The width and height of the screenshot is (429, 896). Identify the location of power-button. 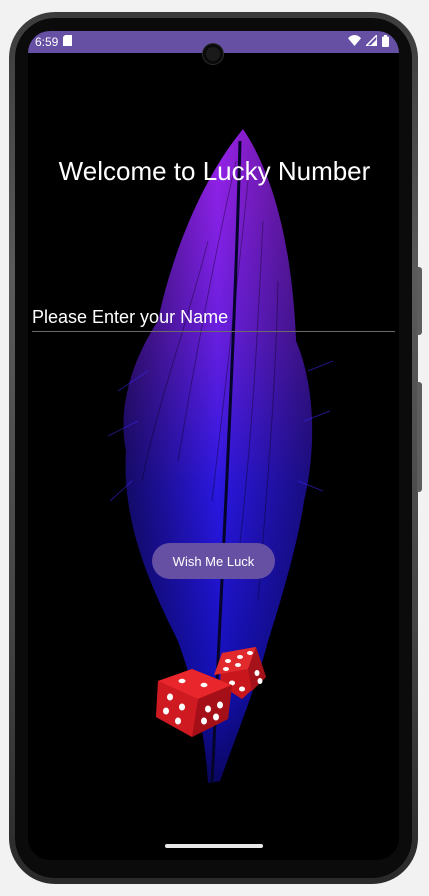
(419, 301).